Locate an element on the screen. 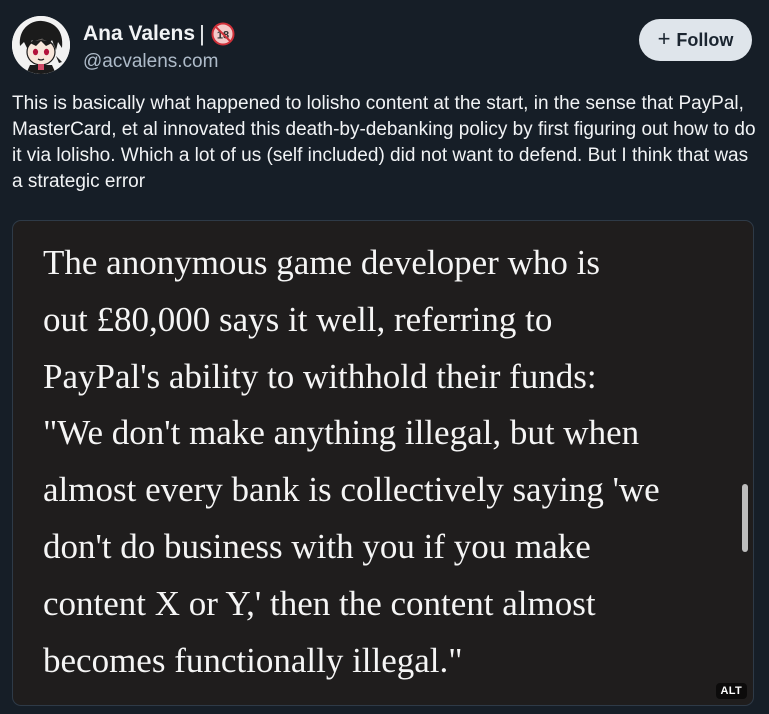  author-name-row: Ana Valens | 18 is located at coordinates (159, 34).